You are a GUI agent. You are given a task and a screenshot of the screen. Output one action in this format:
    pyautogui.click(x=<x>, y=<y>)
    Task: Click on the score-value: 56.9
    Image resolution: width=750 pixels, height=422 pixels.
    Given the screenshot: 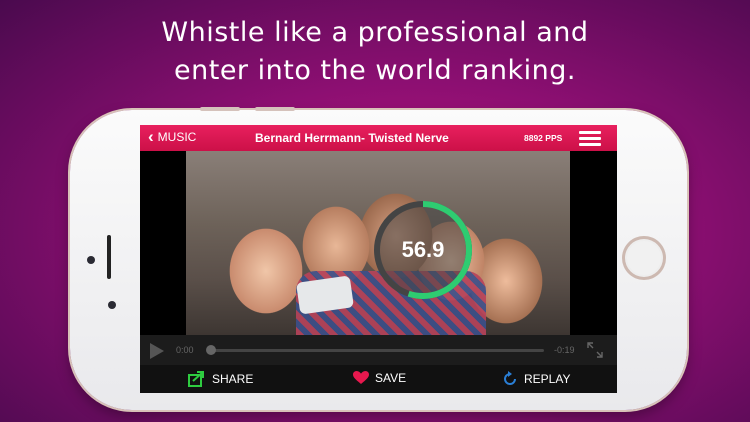 What is the action you would take?
    pyautogui.click(x=423, y=249)
    